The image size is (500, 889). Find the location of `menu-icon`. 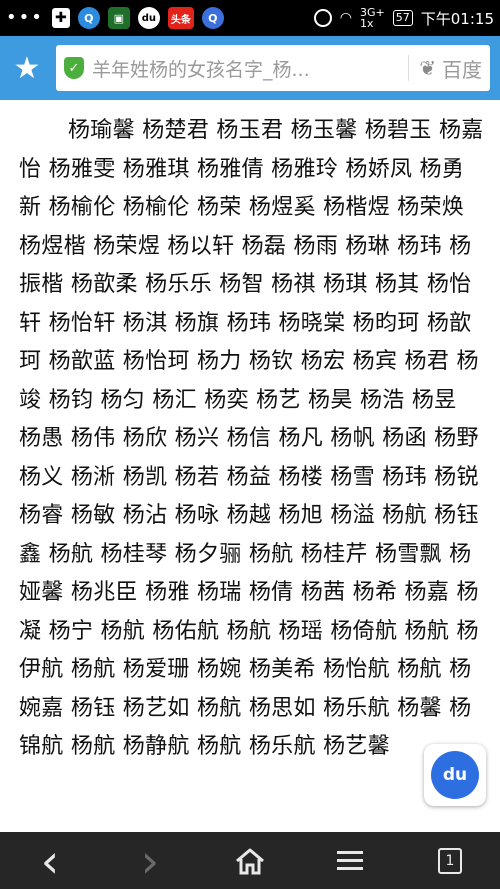

menu-icon is located at coordinates (350, 860).